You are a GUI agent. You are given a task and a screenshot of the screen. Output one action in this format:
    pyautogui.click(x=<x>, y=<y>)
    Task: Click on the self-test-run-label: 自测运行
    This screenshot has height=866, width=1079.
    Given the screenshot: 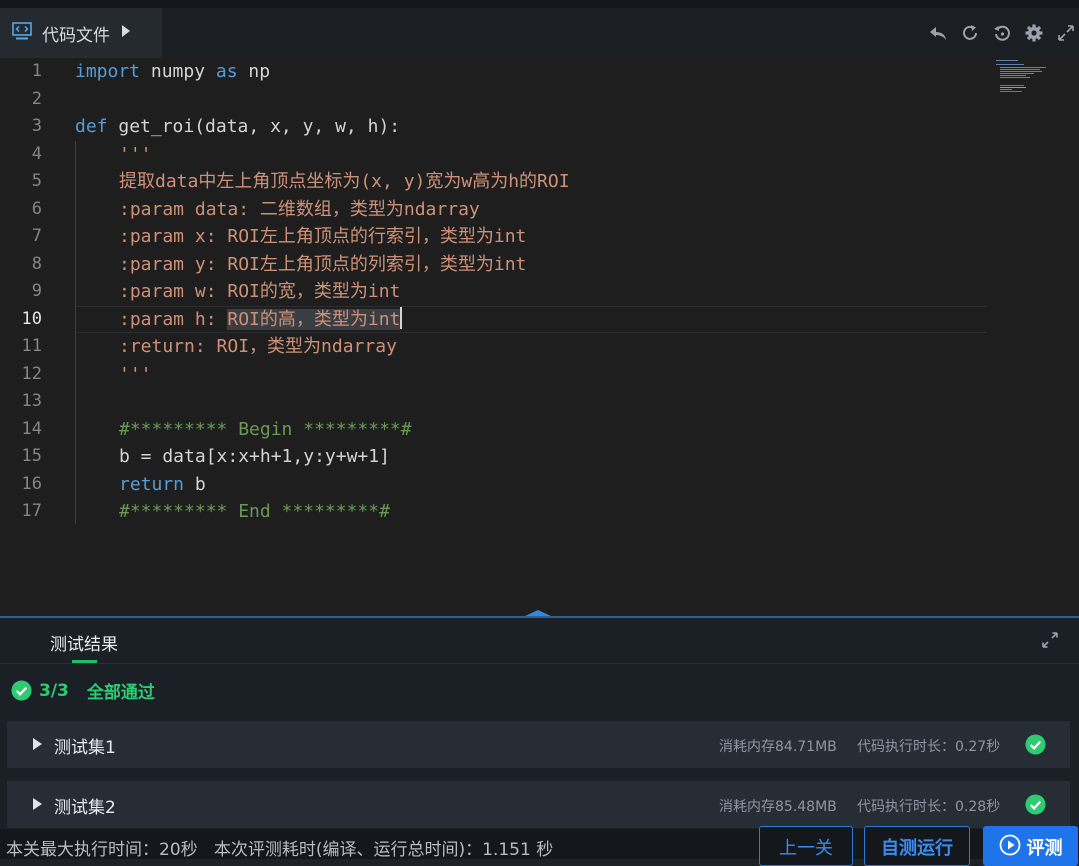 What is the action you would take?
    pyautogui.click(x=917, y=848)
    